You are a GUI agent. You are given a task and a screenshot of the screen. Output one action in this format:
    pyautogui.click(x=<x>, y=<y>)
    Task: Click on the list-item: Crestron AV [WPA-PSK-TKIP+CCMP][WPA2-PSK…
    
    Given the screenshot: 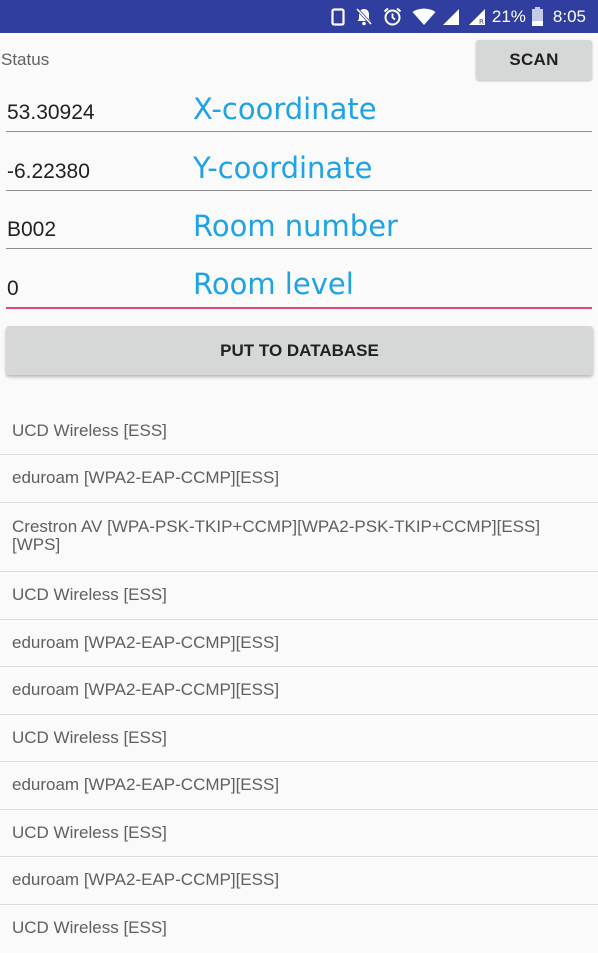 What is the action you would take?
    pyautogui.click(x=299, y=537)
    